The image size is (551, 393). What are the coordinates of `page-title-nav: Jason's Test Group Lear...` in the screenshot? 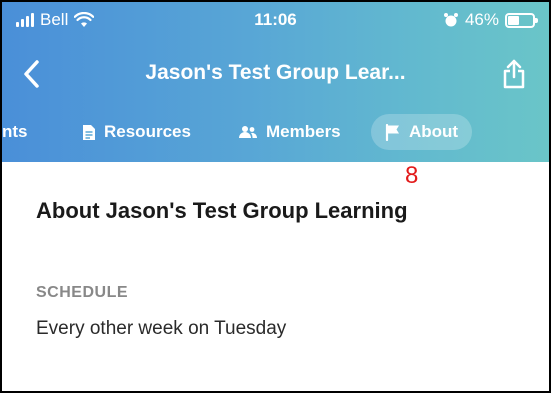 It's located at (275, 72).